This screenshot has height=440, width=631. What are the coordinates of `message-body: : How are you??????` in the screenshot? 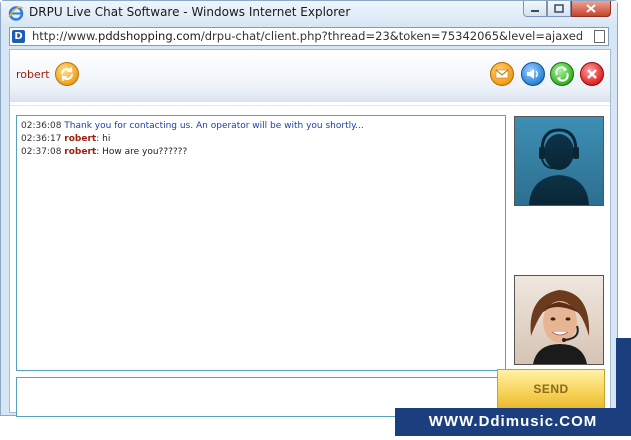 It's located at (142, 152).